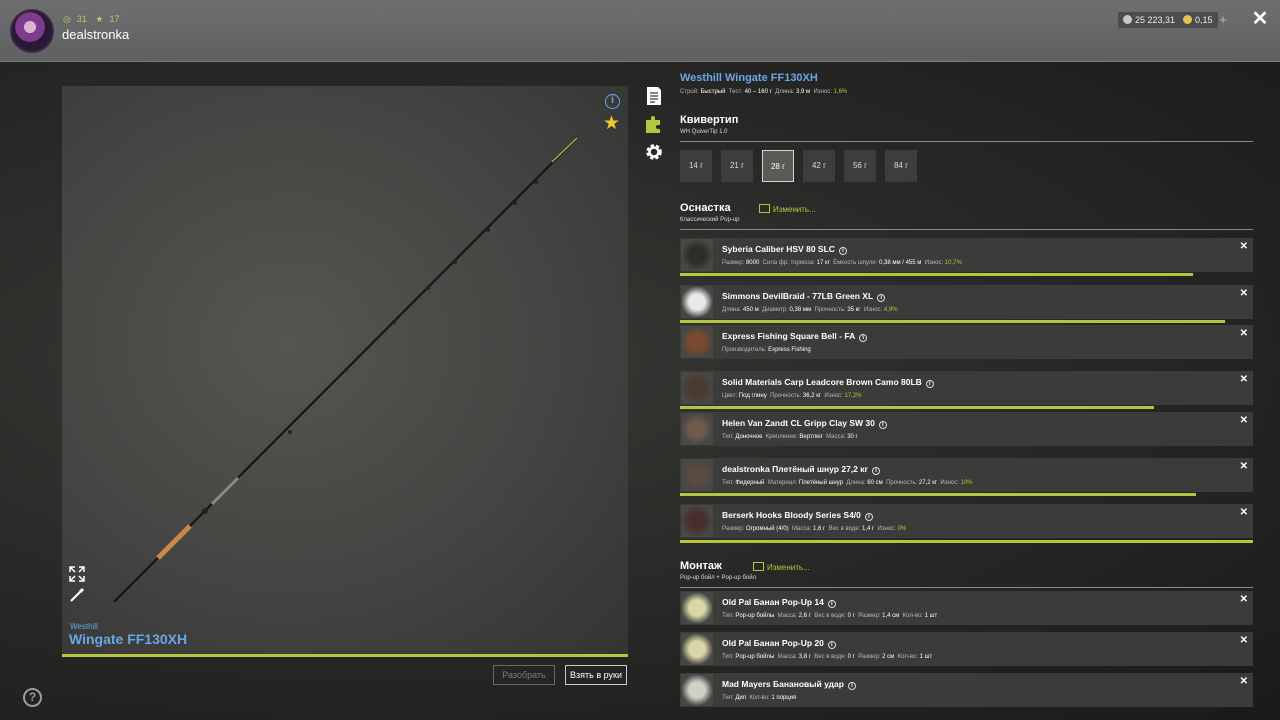 The image size is (1280, 720). Describe the element at coordinates (860, 166) in the screenshot. I see `quivertip-option: 56 г` at that location.